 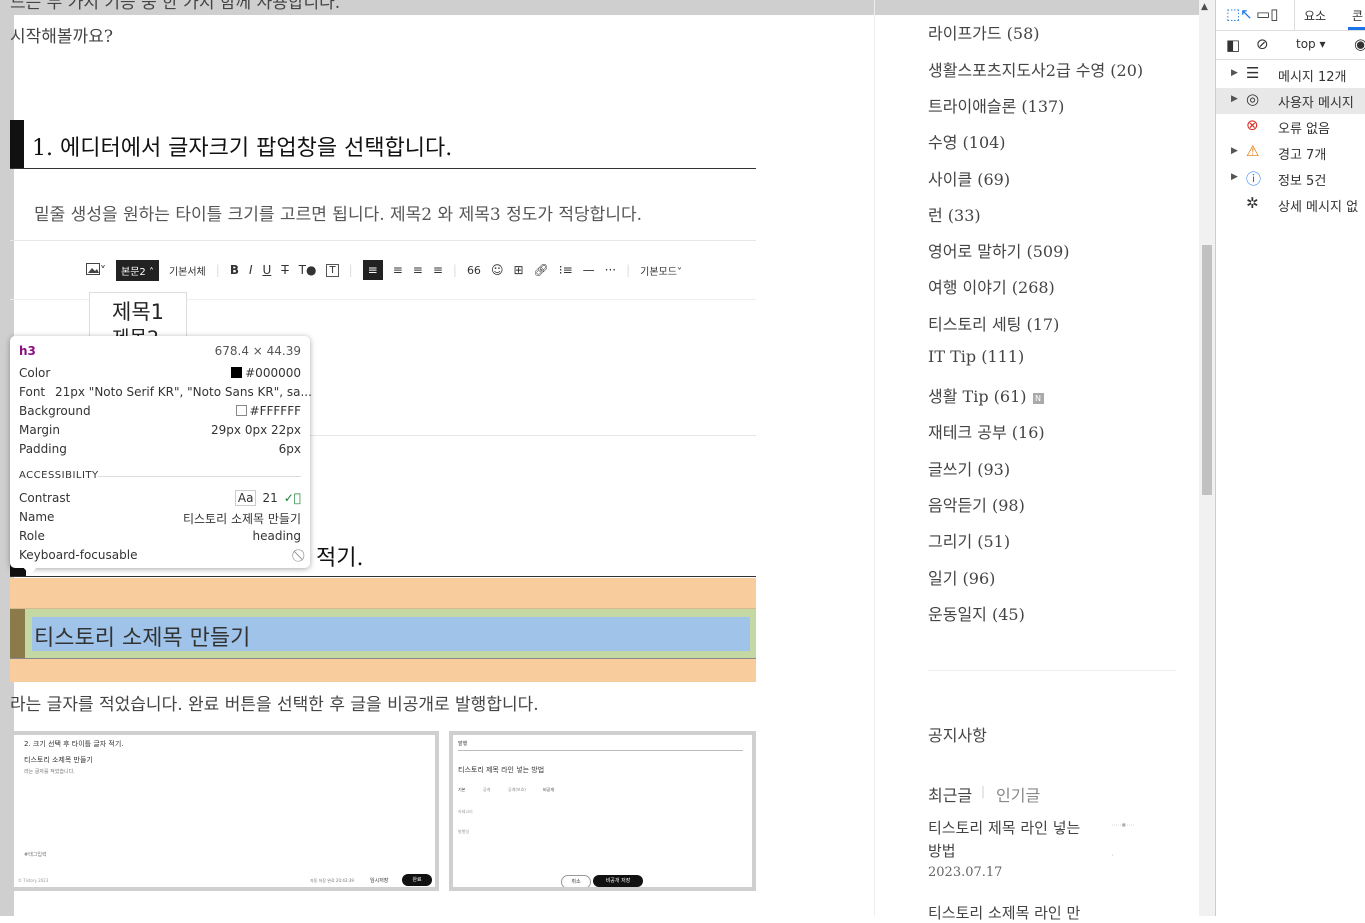 I want to click on category-item: 티스토리 세팅 (17), so click(x=993, y=323).